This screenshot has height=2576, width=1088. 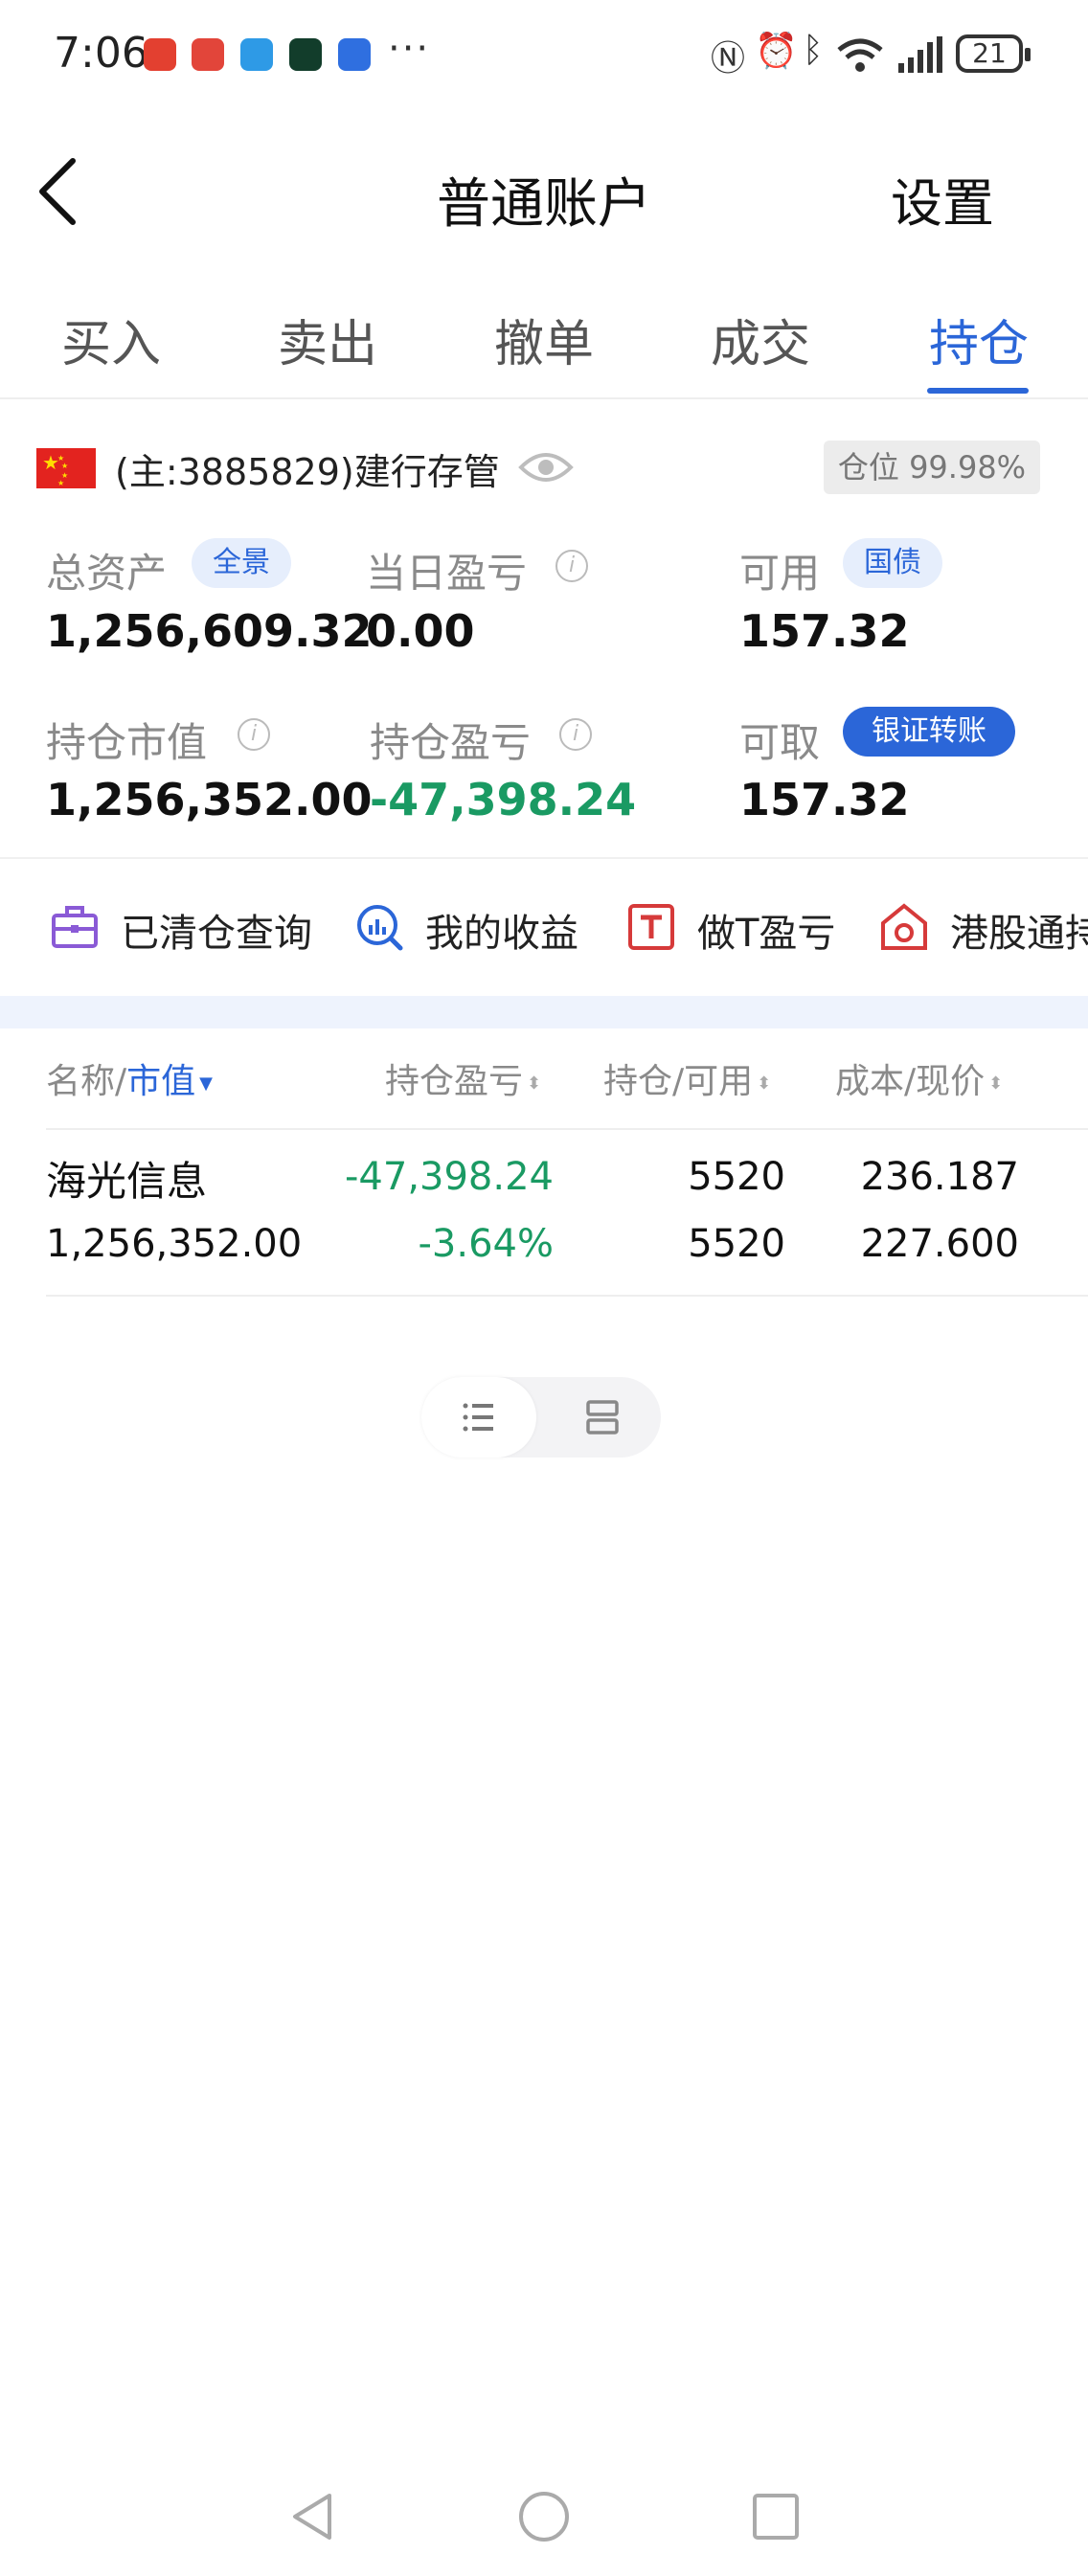 What do you see at coordinates (780, 742) in the screenshot?
I see `withdrawable-label: 可取` at bounding box center [780, 742].